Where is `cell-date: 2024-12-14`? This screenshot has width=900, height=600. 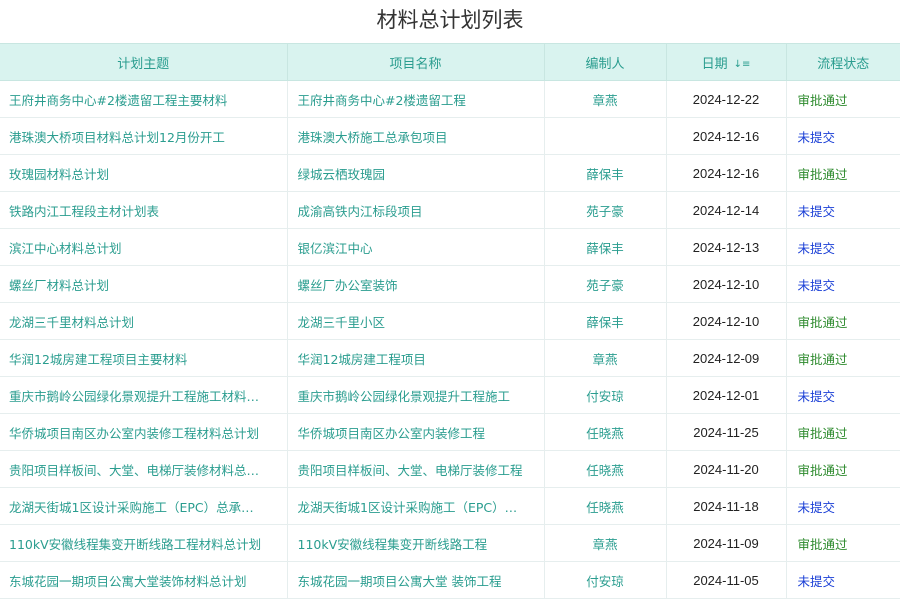 cell-date: 2024-12-14 is located at coordinates (726, 210).